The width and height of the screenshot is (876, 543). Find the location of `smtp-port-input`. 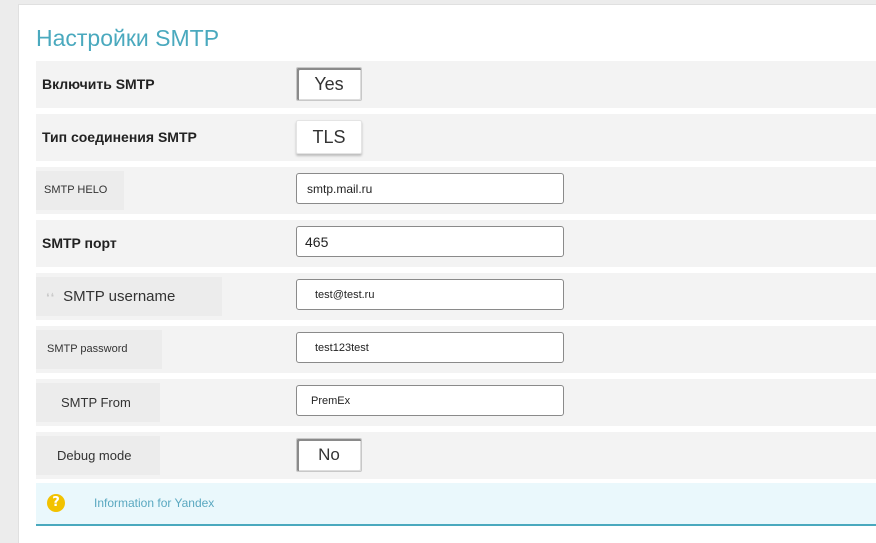

smtp-port-input is located at coordinates (430, 241).